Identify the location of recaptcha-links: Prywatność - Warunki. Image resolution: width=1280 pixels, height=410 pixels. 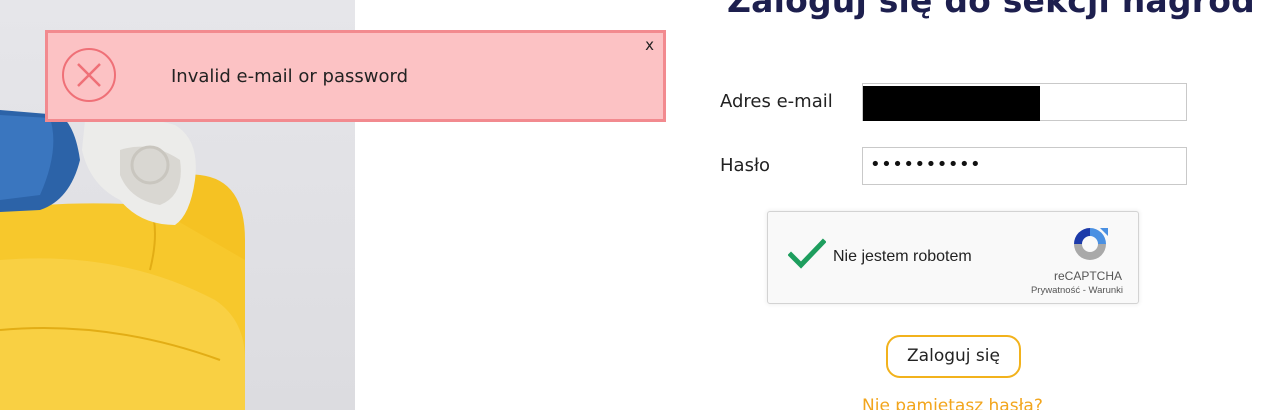
(1077, 290).